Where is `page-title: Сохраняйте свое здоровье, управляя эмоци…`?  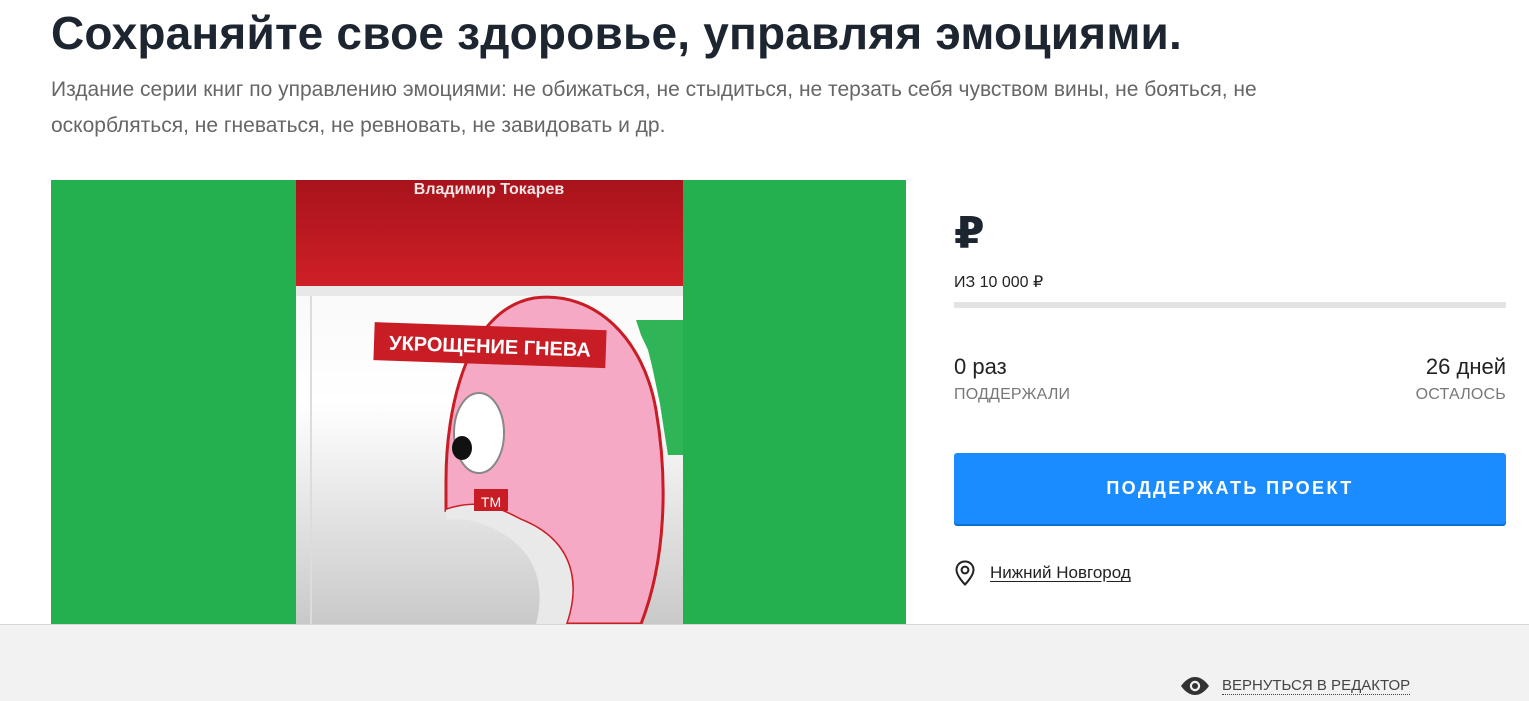 page-title: Сохраняйте свое здоровье, управляя эмоци… is located at coordinates (617, 33).